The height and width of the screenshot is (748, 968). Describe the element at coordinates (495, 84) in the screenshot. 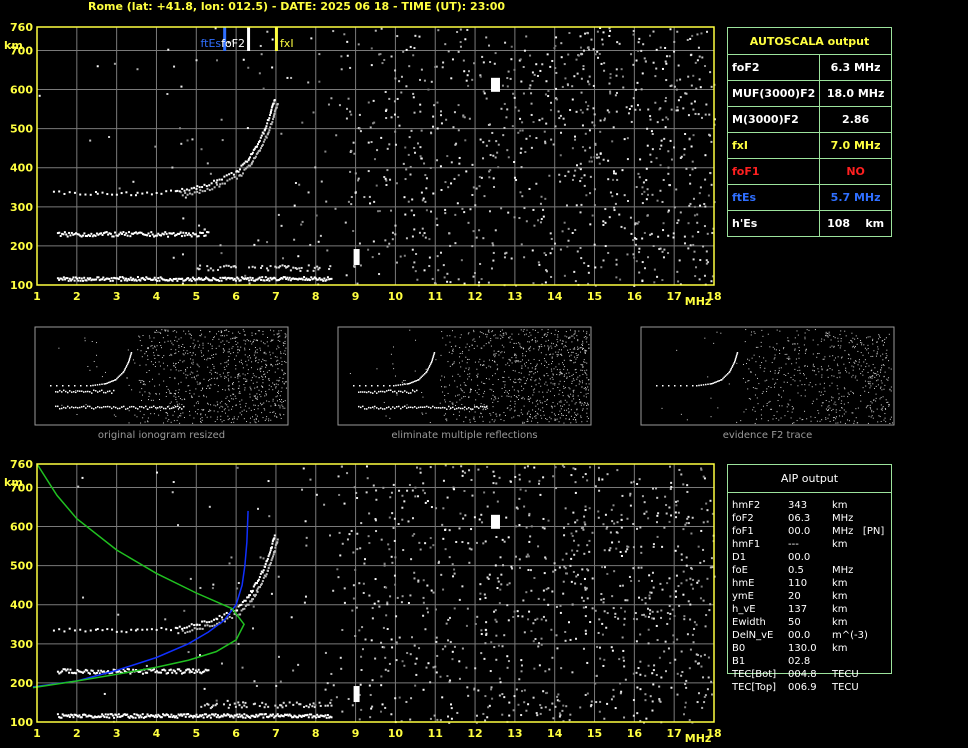

I see `white-block` at that location.